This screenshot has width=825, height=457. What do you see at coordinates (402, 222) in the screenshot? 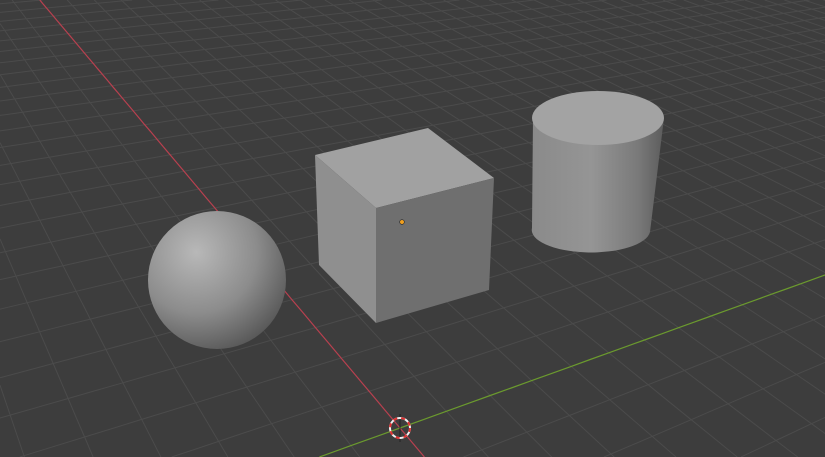
I see `object-origin-icon` at bounding box center [402, 222].